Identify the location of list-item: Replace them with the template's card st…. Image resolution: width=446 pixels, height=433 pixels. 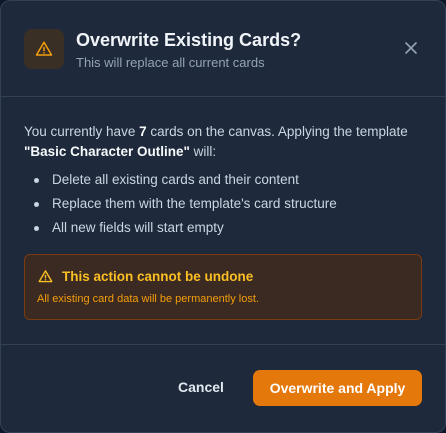
(227, 206).